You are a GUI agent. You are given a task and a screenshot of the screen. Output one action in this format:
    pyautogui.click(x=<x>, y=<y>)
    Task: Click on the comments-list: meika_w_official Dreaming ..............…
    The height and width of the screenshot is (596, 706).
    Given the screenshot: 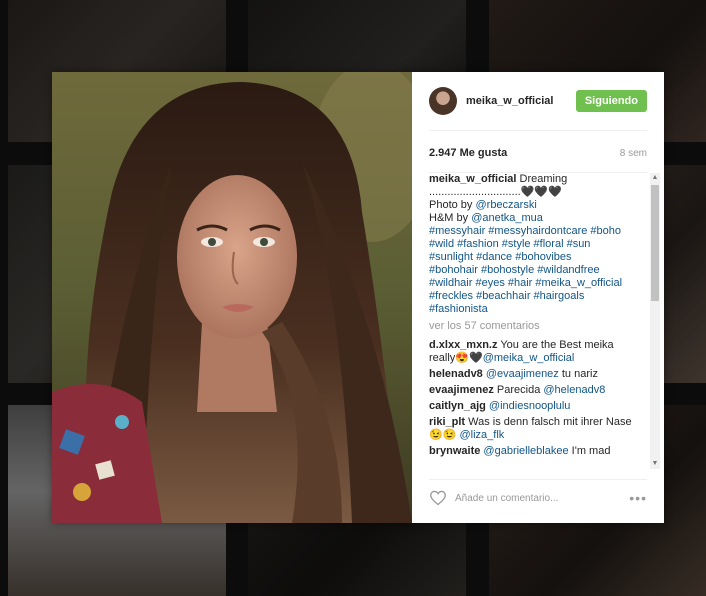 What is the action you would take?
    pyautogui.click(x=532, y=322)
    